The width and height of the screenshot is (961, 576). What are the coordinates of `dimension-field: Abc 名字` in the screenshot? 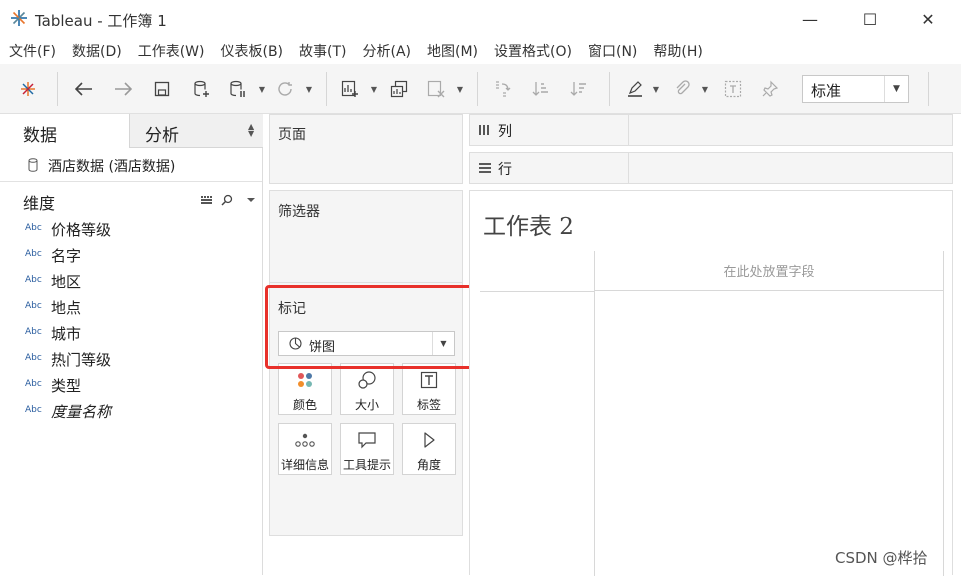 It's located at (131, 255).